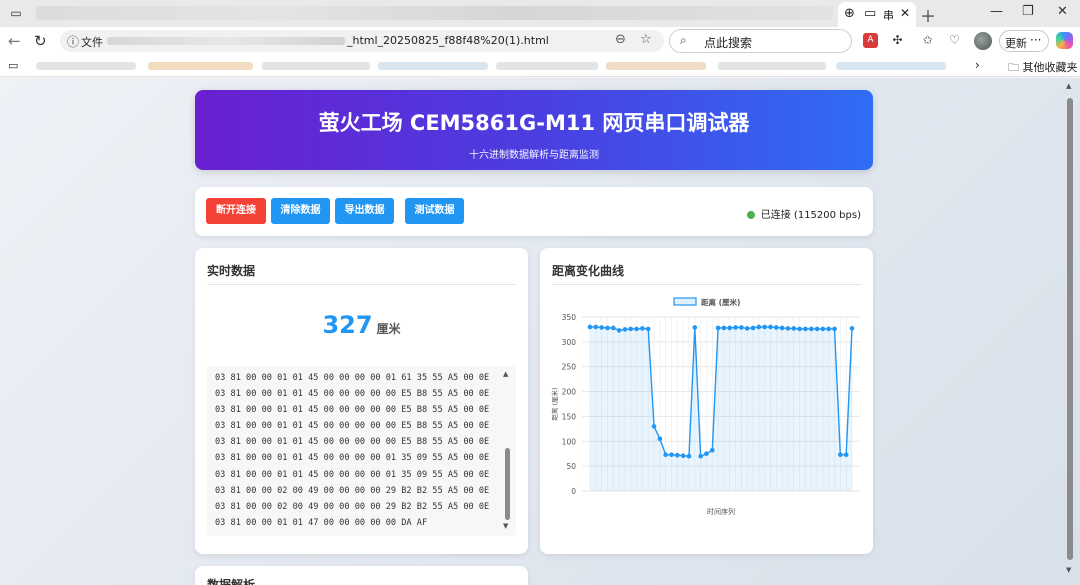 The image size is (1080, 585). What do you see at coordinates (954, 40) in the screenshot?
I see `health-icon: ♡` at bounding box center [954, 40].